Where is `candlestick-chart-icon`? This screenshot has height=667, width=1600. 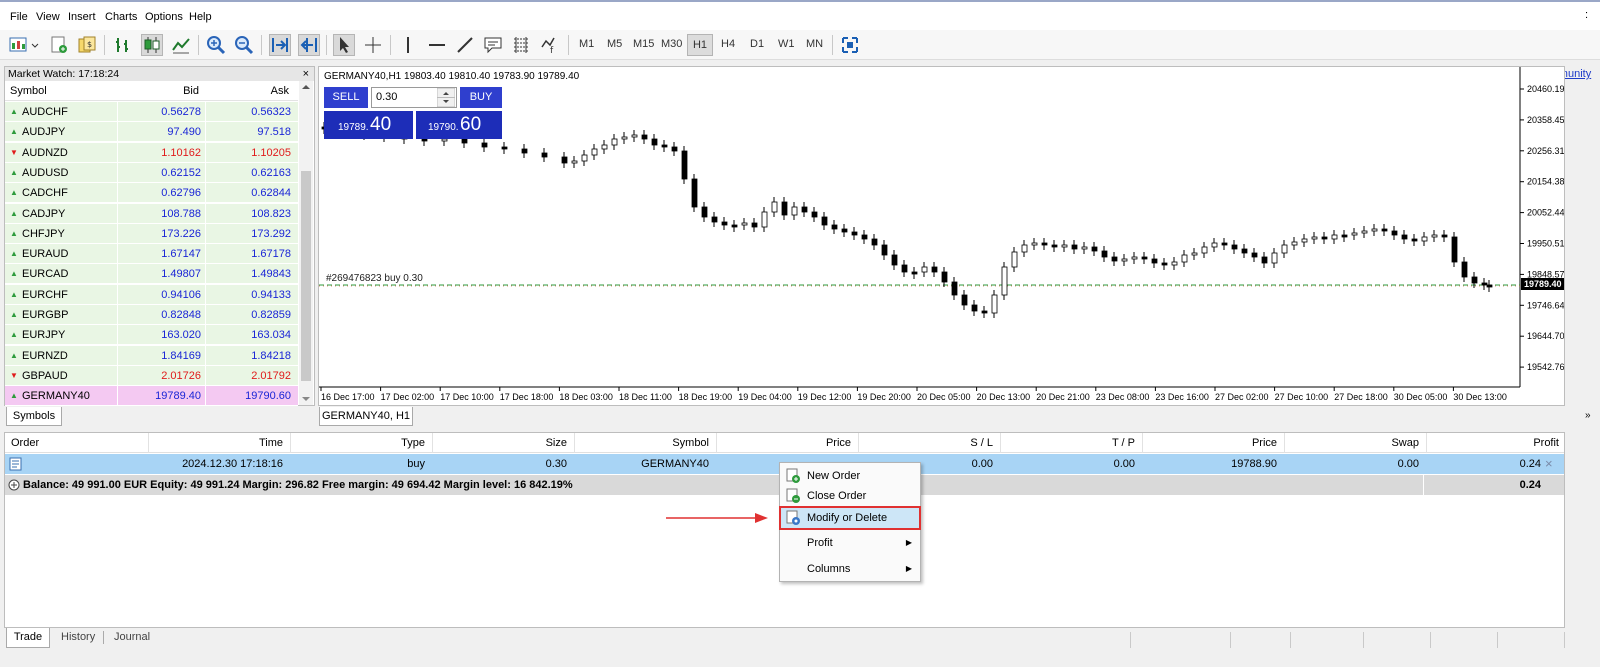 candlestick-chart-icon is located at coordinates (152, 45).